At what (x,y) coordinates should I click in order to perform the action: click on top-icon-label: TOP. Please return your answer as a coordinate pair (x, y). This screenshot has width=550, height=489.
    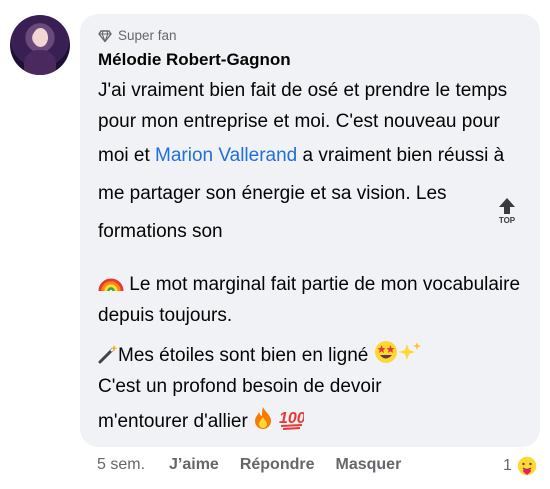
    Looking at the image, I should click on (507, 220).